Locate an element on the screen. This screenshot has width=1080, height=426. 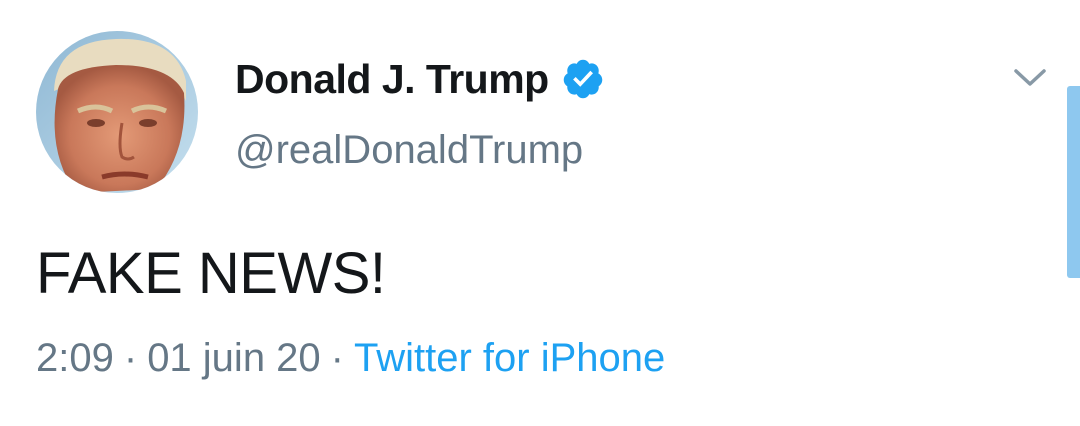
tweet-source-link: Twitter for iPhone is located at coordinates (509, 358).